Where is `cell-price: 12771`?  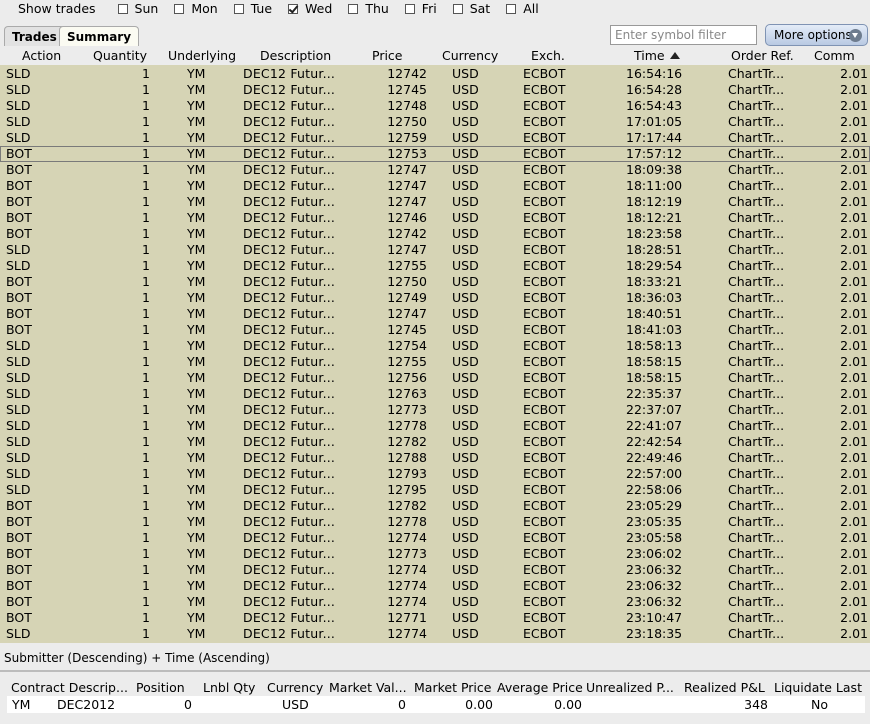 cell-price: 12771 is located at coordinates (407, 617).